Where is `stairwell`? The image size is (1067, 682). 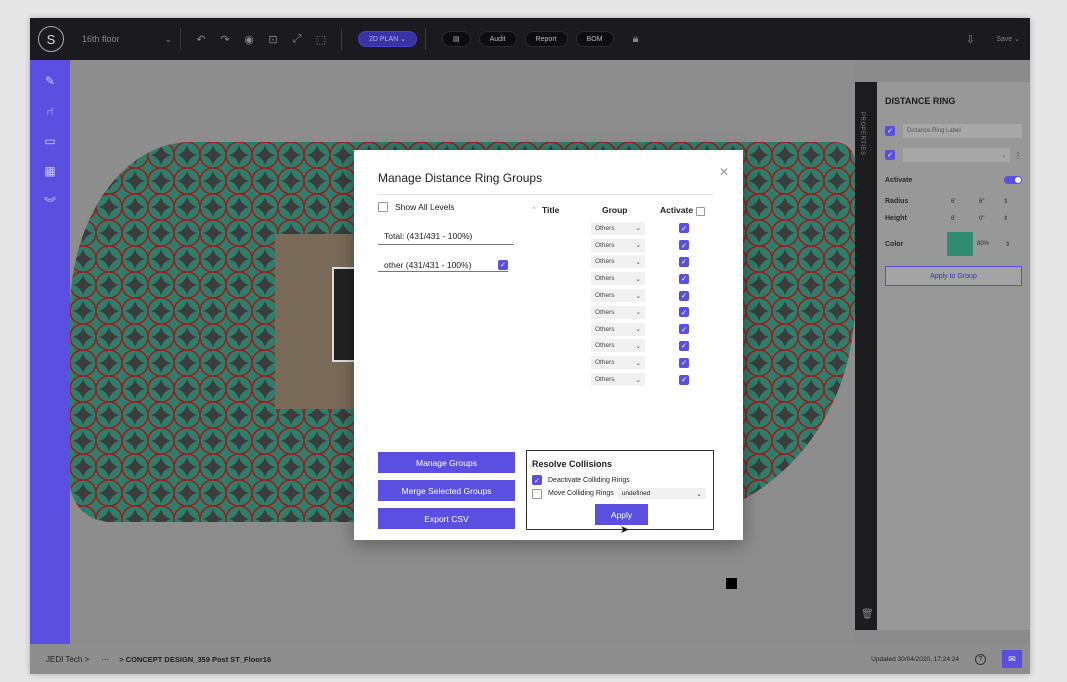 stairwell is located at coordinates (344, 314).